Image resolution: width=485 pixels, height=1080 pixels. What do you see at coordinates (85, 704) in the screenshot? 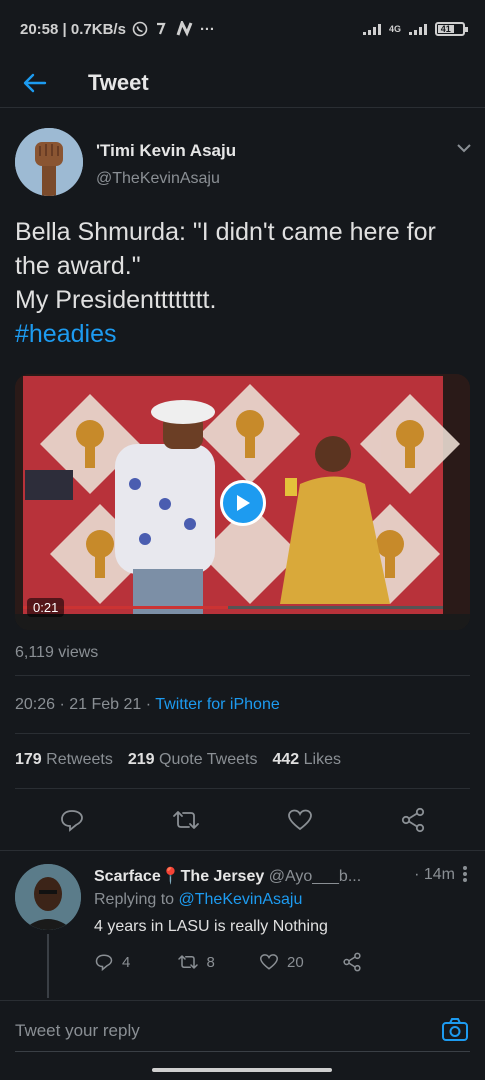
I see `tweet-timestamp: 20:26 · 21 Feb 21 ·` at bounding box center [85, 704].